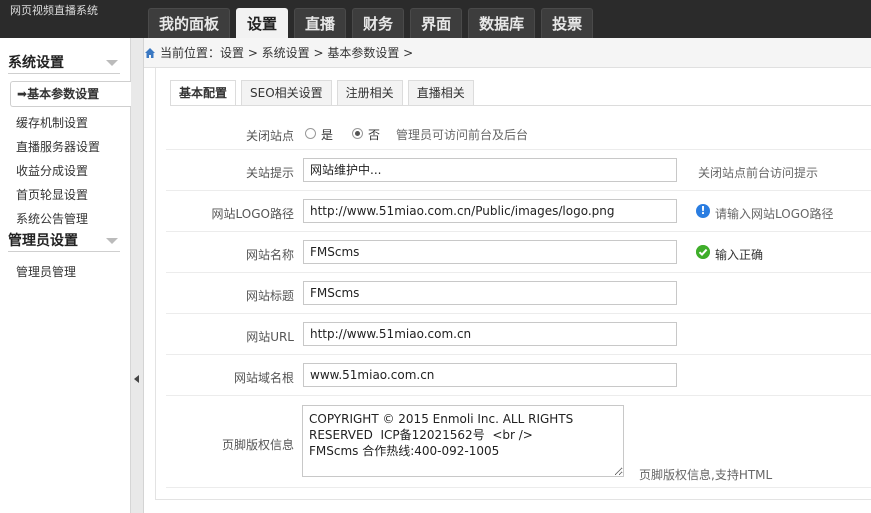  Describe the element at coordinates (43, 241) in the screenshot. I see `sidebar-group-label: 管理员设置` at that location.